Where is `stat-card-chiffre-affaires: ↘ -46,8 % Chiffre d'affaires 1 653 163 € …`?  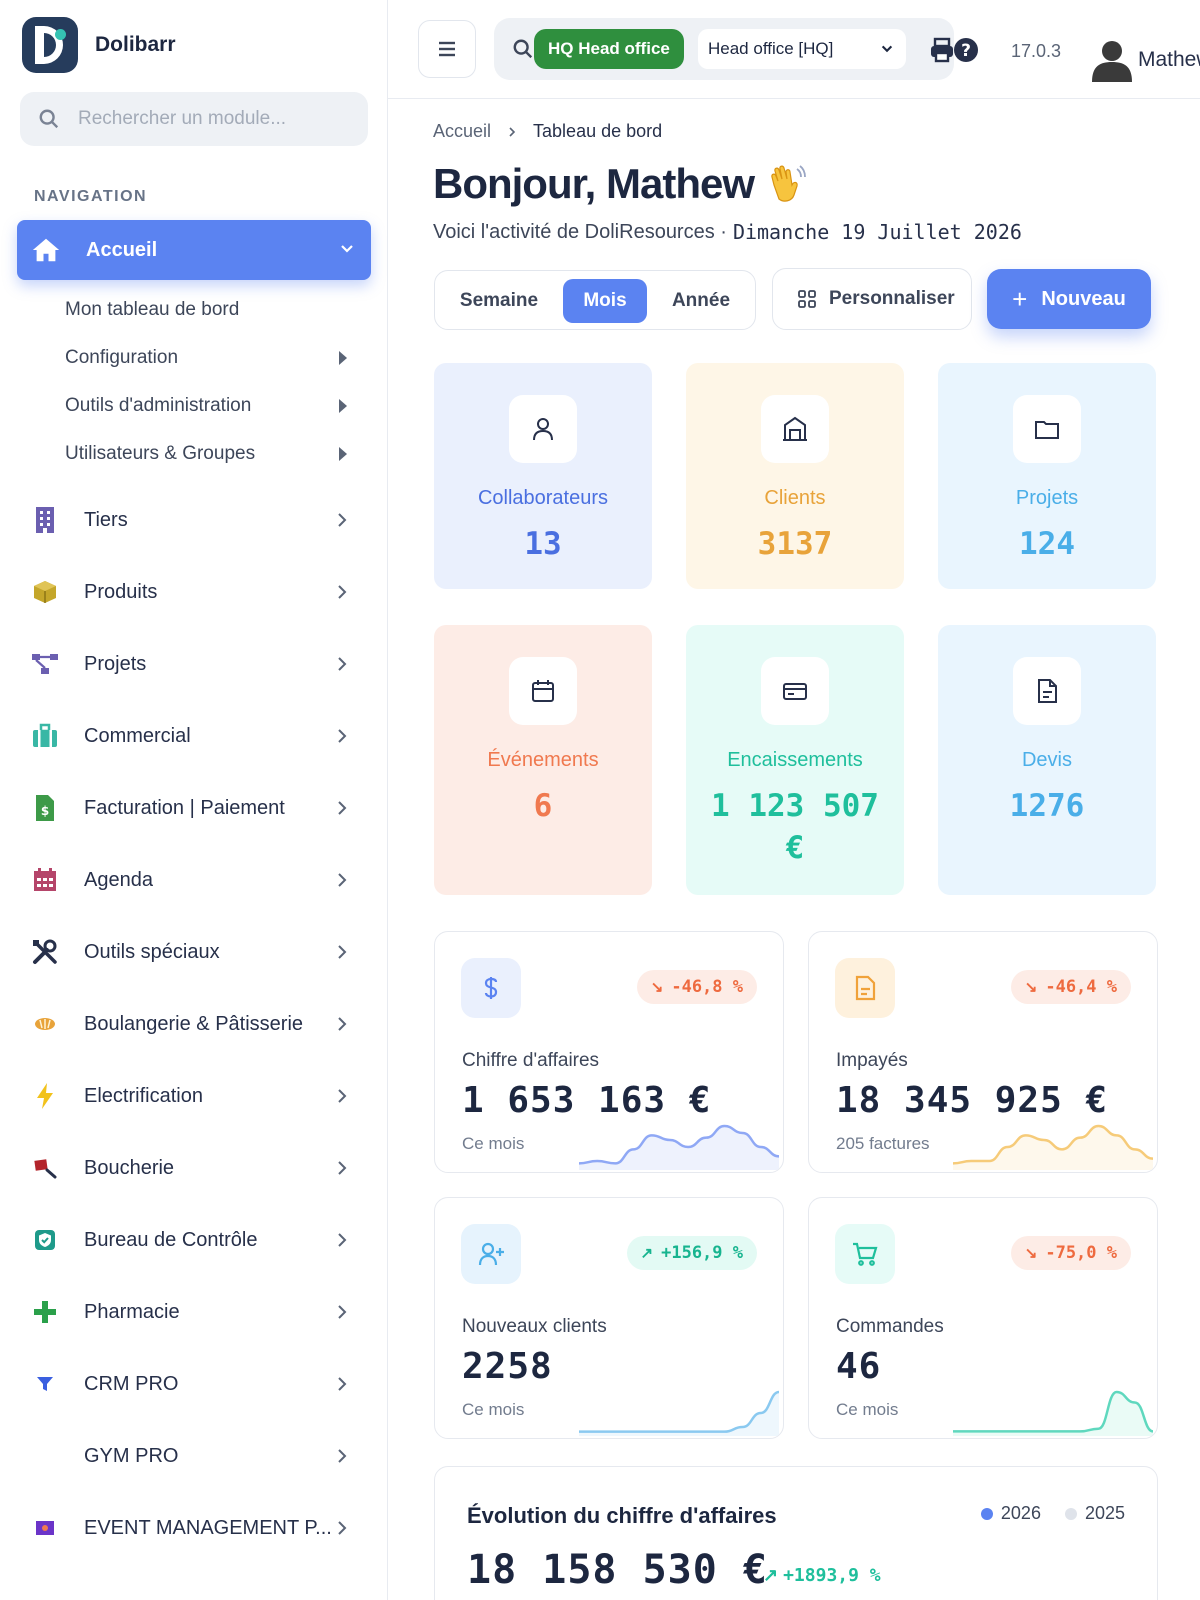 stat-card-chiffre-affaires: ↘ -46,8 % Chiffre d'affaires 1 653 163 € … is located at coordinates (609, 1052).